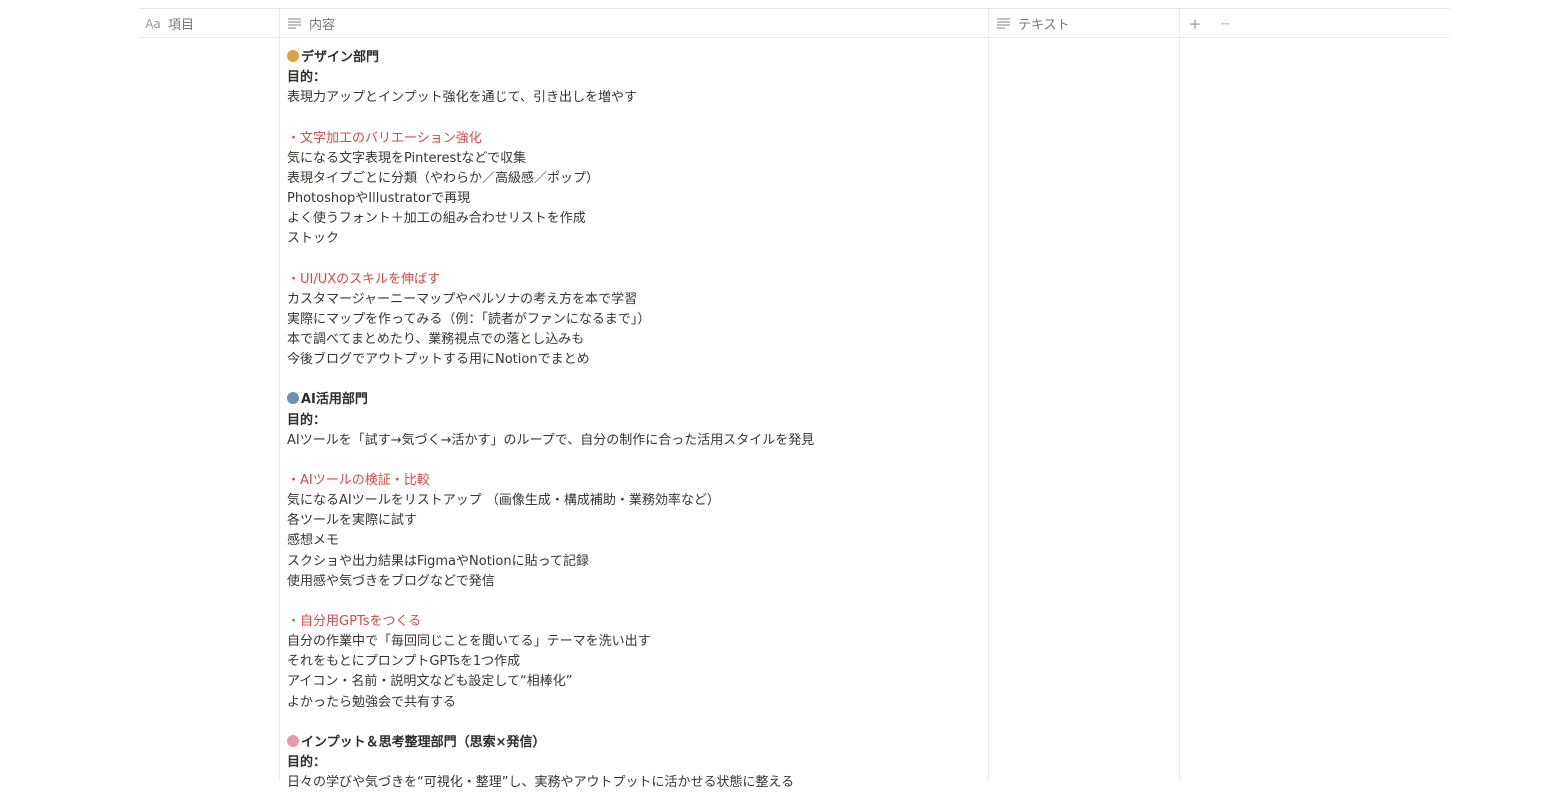 The height and width of the screenshot is (793, 1560). I want to click on column-header-content: 内容, so click(633, 23).